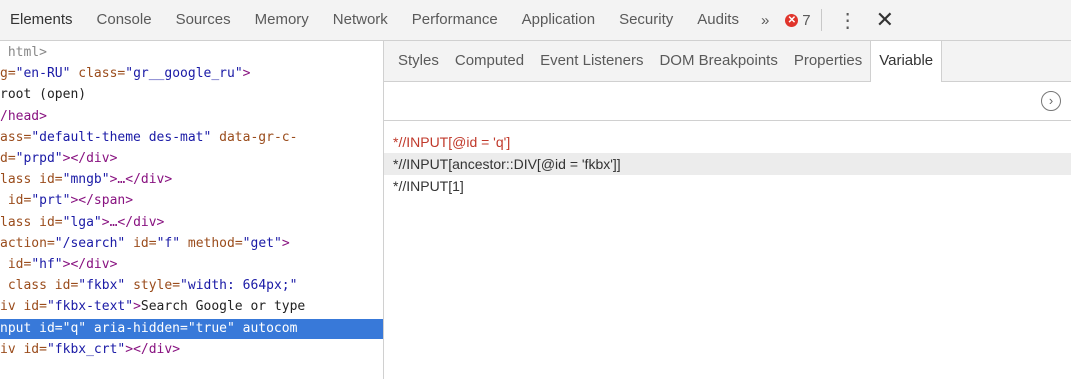 The image size is (1071, 379). I want to click on tab-variable: Variable, so click(906, 61).